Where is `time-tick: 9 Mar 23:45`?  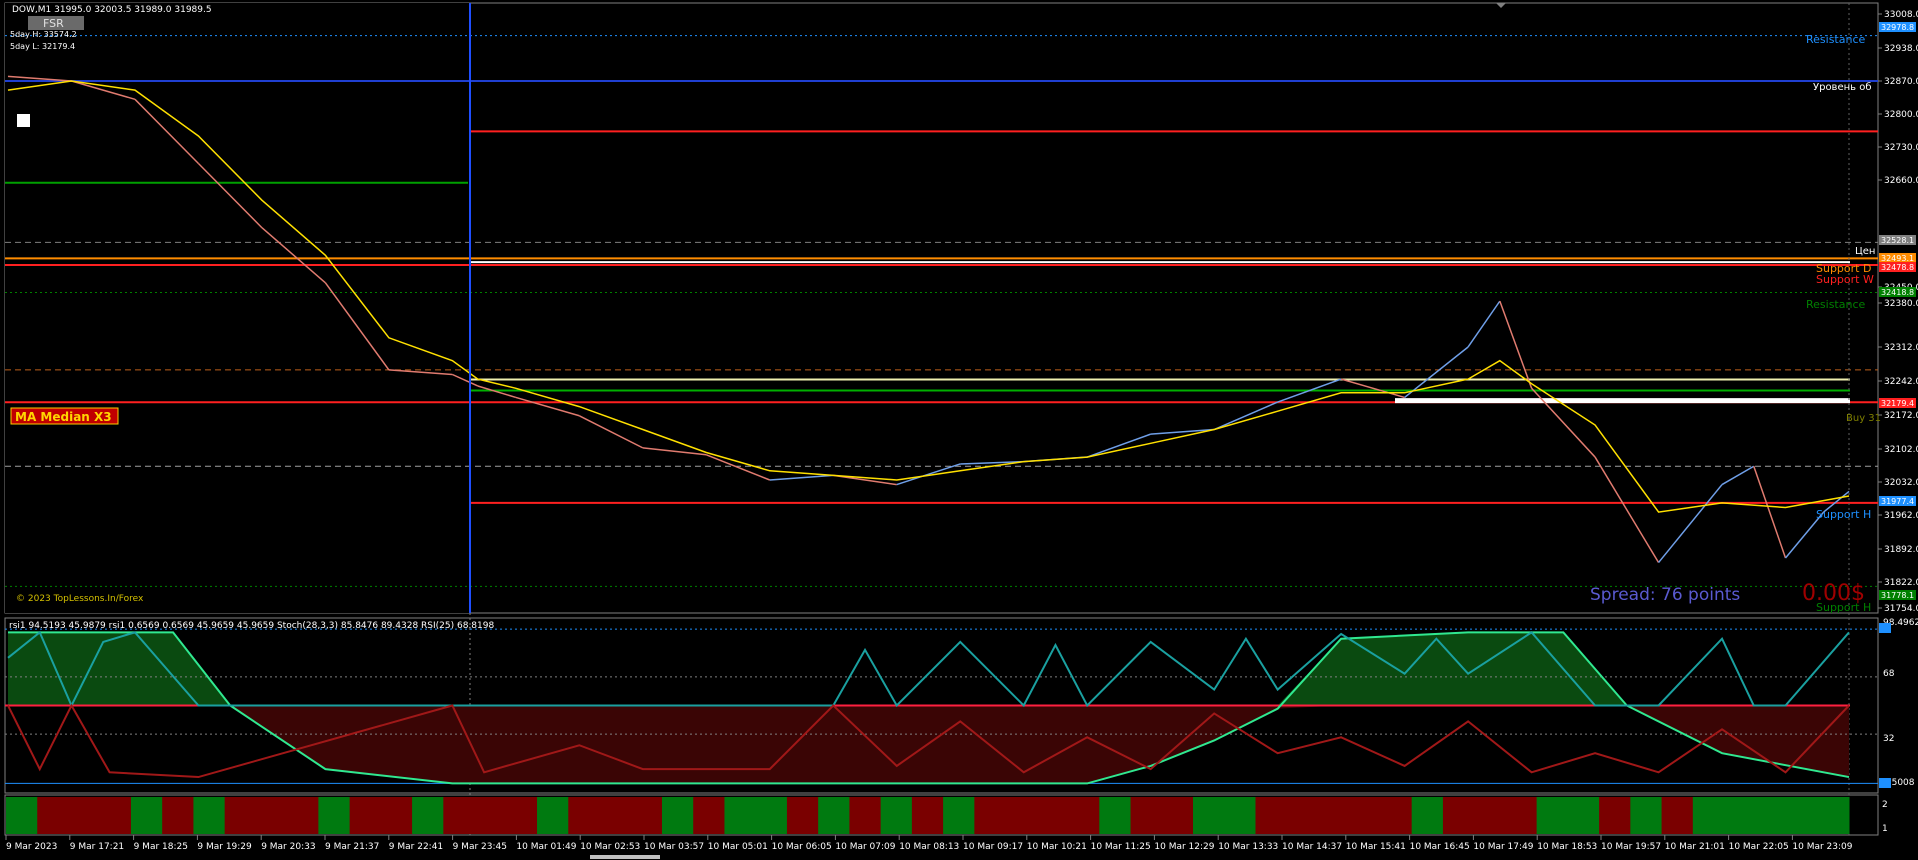 time-tick: 9 Mar 23:45 is located at coordinates (480, 847).